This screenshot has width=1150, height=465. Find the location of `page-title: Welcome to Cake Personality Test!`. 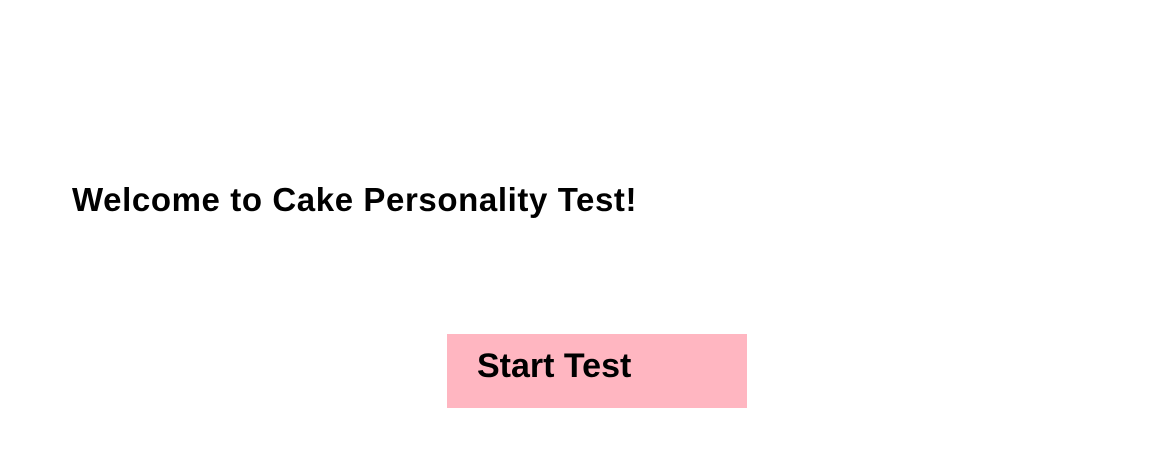

page-title: Welcome to Cake Personality Test! is located at coordinates (355, 199).